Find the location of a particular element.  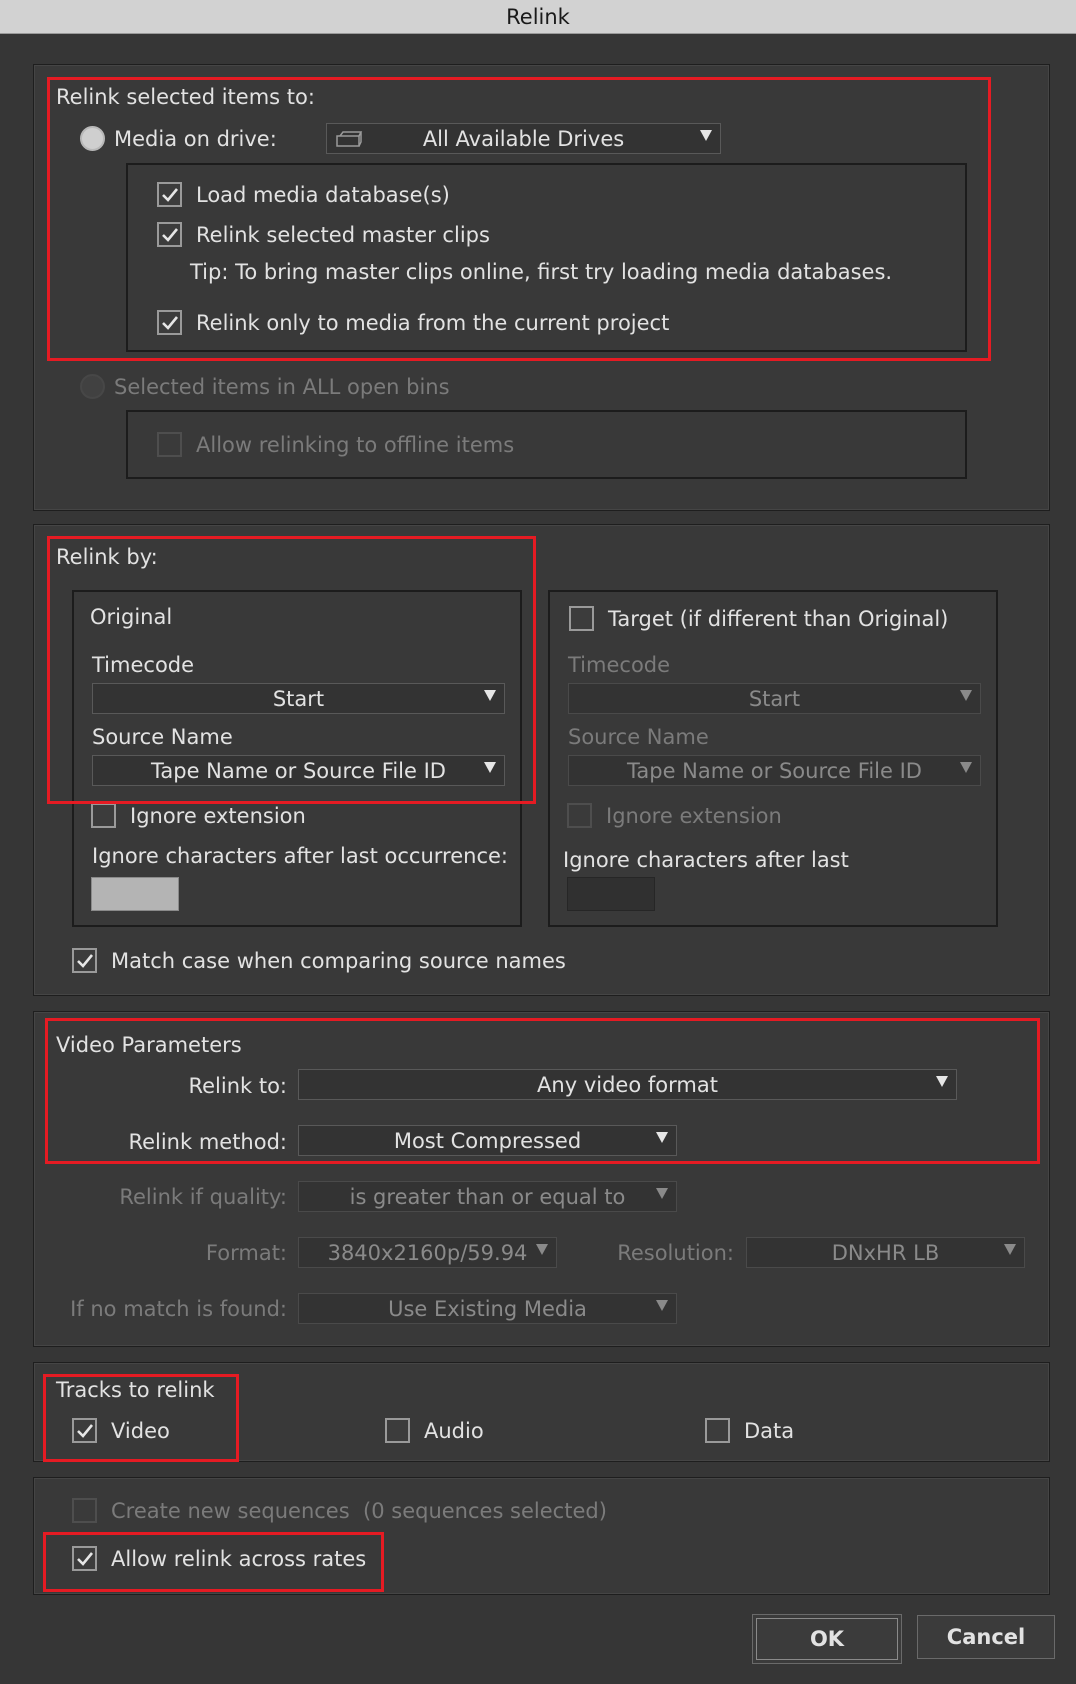

window-title: Relink is located at coordinates (538, 16).